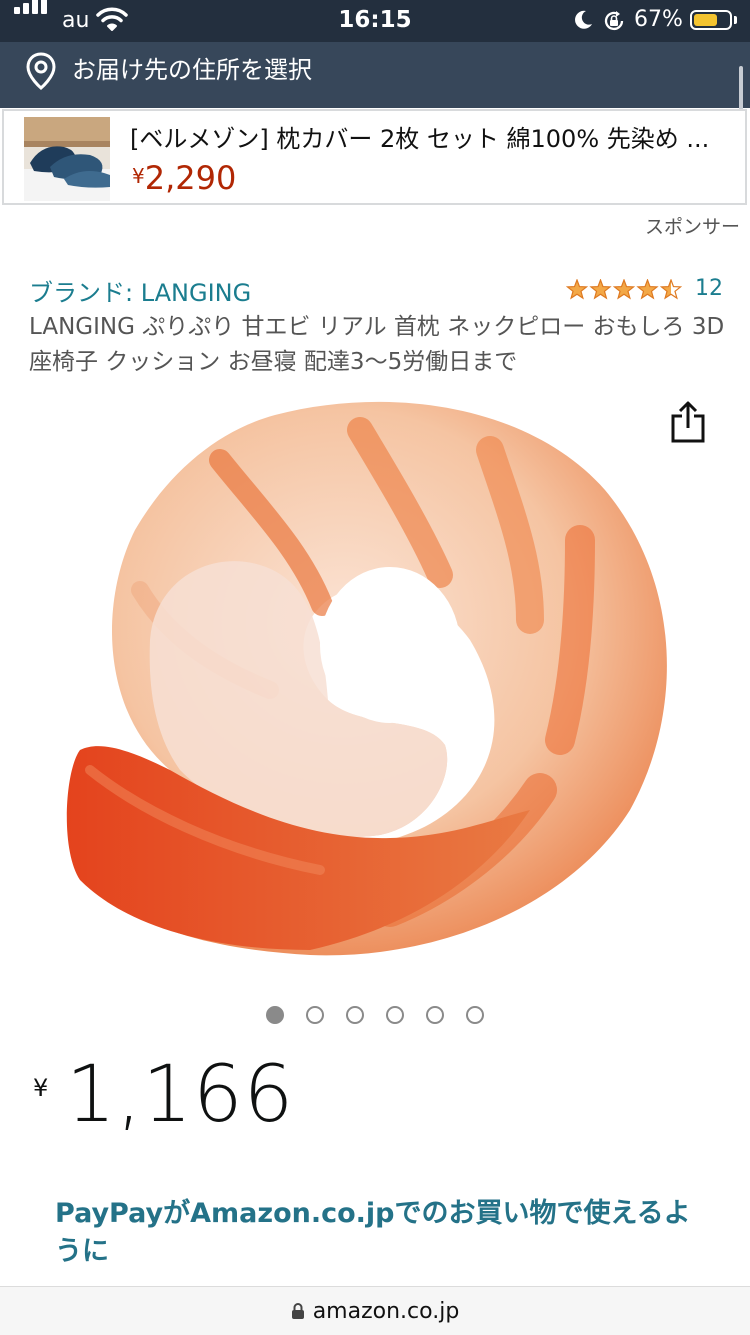 This screenshot has height=1335, width=750. Describe the element at coordinates (275, 1015) in the screenshot. I see `carousel-dot-active` at that location.